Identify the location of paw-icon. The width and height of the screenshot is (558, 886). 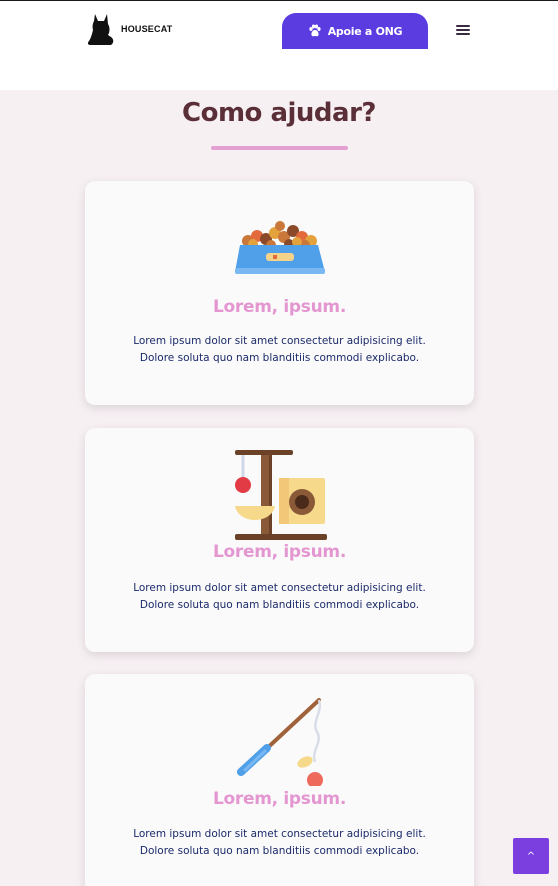
(315, 30).